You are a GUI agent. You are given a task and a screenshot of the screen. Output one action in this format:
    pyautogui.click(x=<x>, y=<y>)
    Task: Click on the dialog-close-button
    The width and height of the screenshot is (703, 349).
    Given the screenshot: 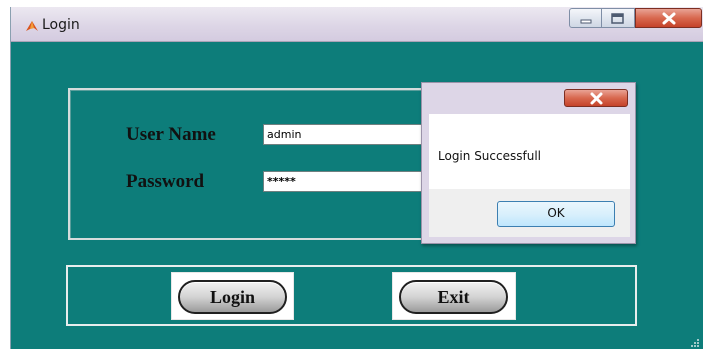 What is the action you would take?
    pyautogui.click(x=596, y=98)
    